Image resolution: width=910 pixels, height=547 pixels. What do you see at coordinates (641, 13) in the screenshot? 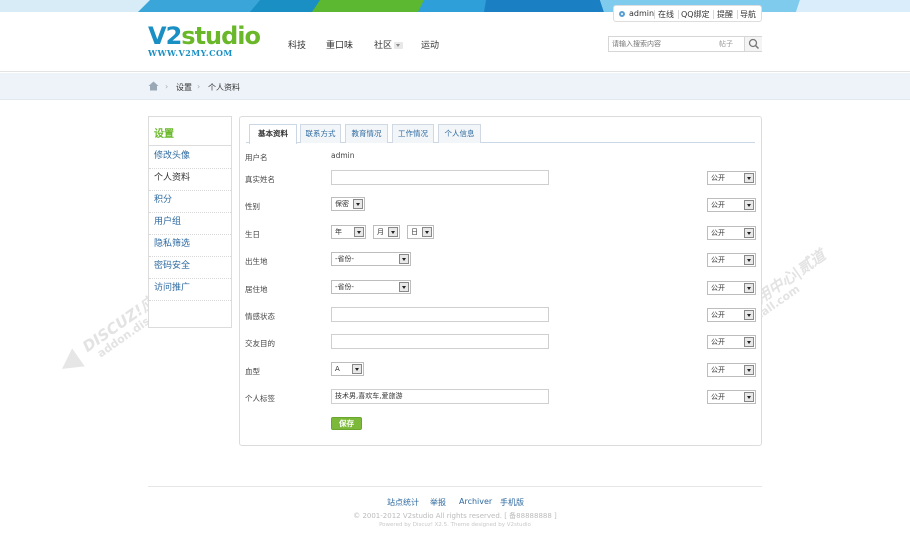
I see `username-link: admin` at bounding box center [641, 13].